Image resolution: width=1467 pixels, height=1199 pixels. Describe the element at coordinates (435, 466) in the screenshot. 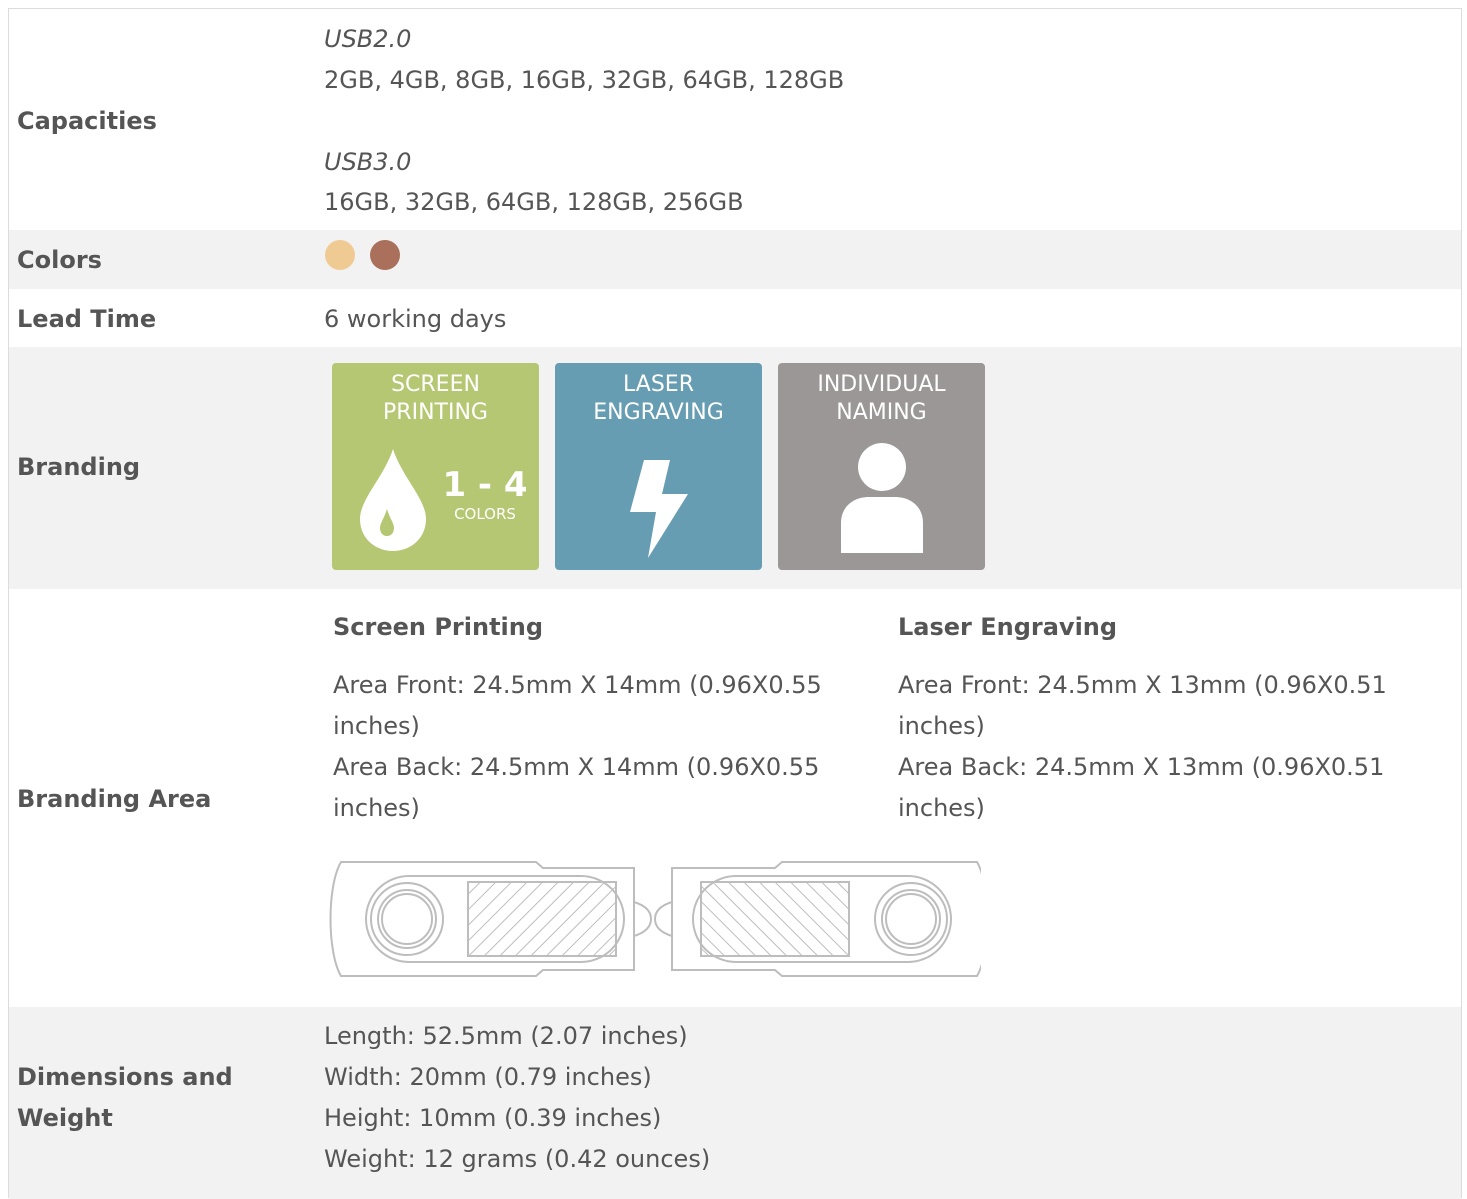

I see `screen-printing-tile: SCREEN PRINTING 1 - 4 COLORS` at that location.